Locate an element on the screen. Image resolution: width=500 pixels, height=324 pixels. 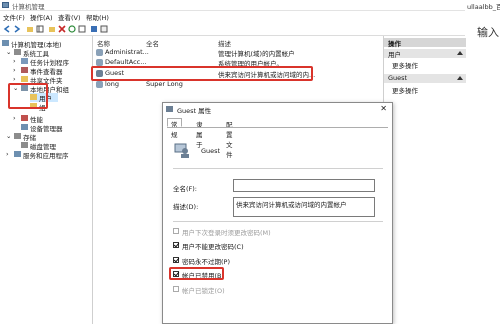
show-tree-icon is located at coordinates (40, 29).